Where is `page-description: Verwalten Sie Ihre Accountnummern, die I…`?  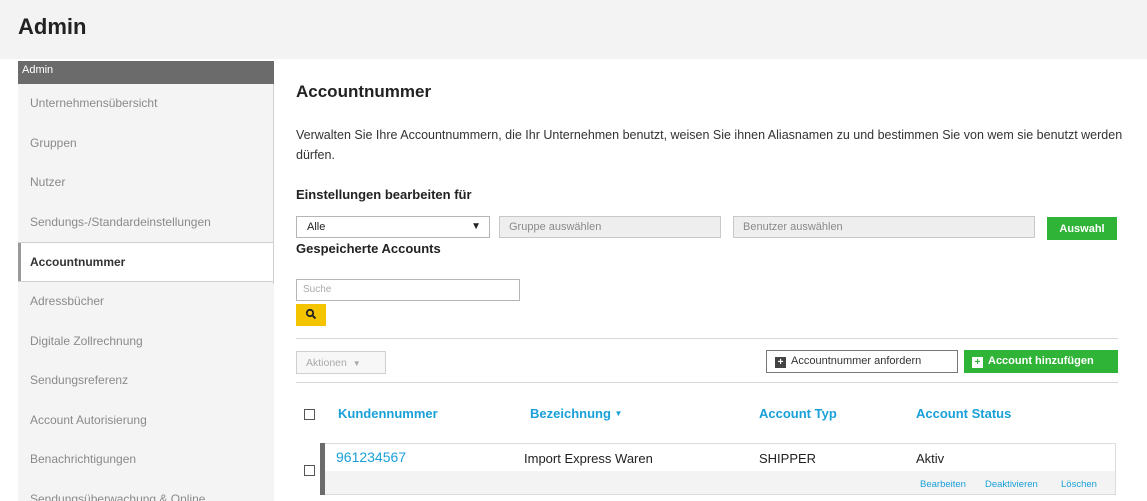
page-description: Verwalten Sie Ihre Accountnummern, die I… is located at coordinates (709, 145).